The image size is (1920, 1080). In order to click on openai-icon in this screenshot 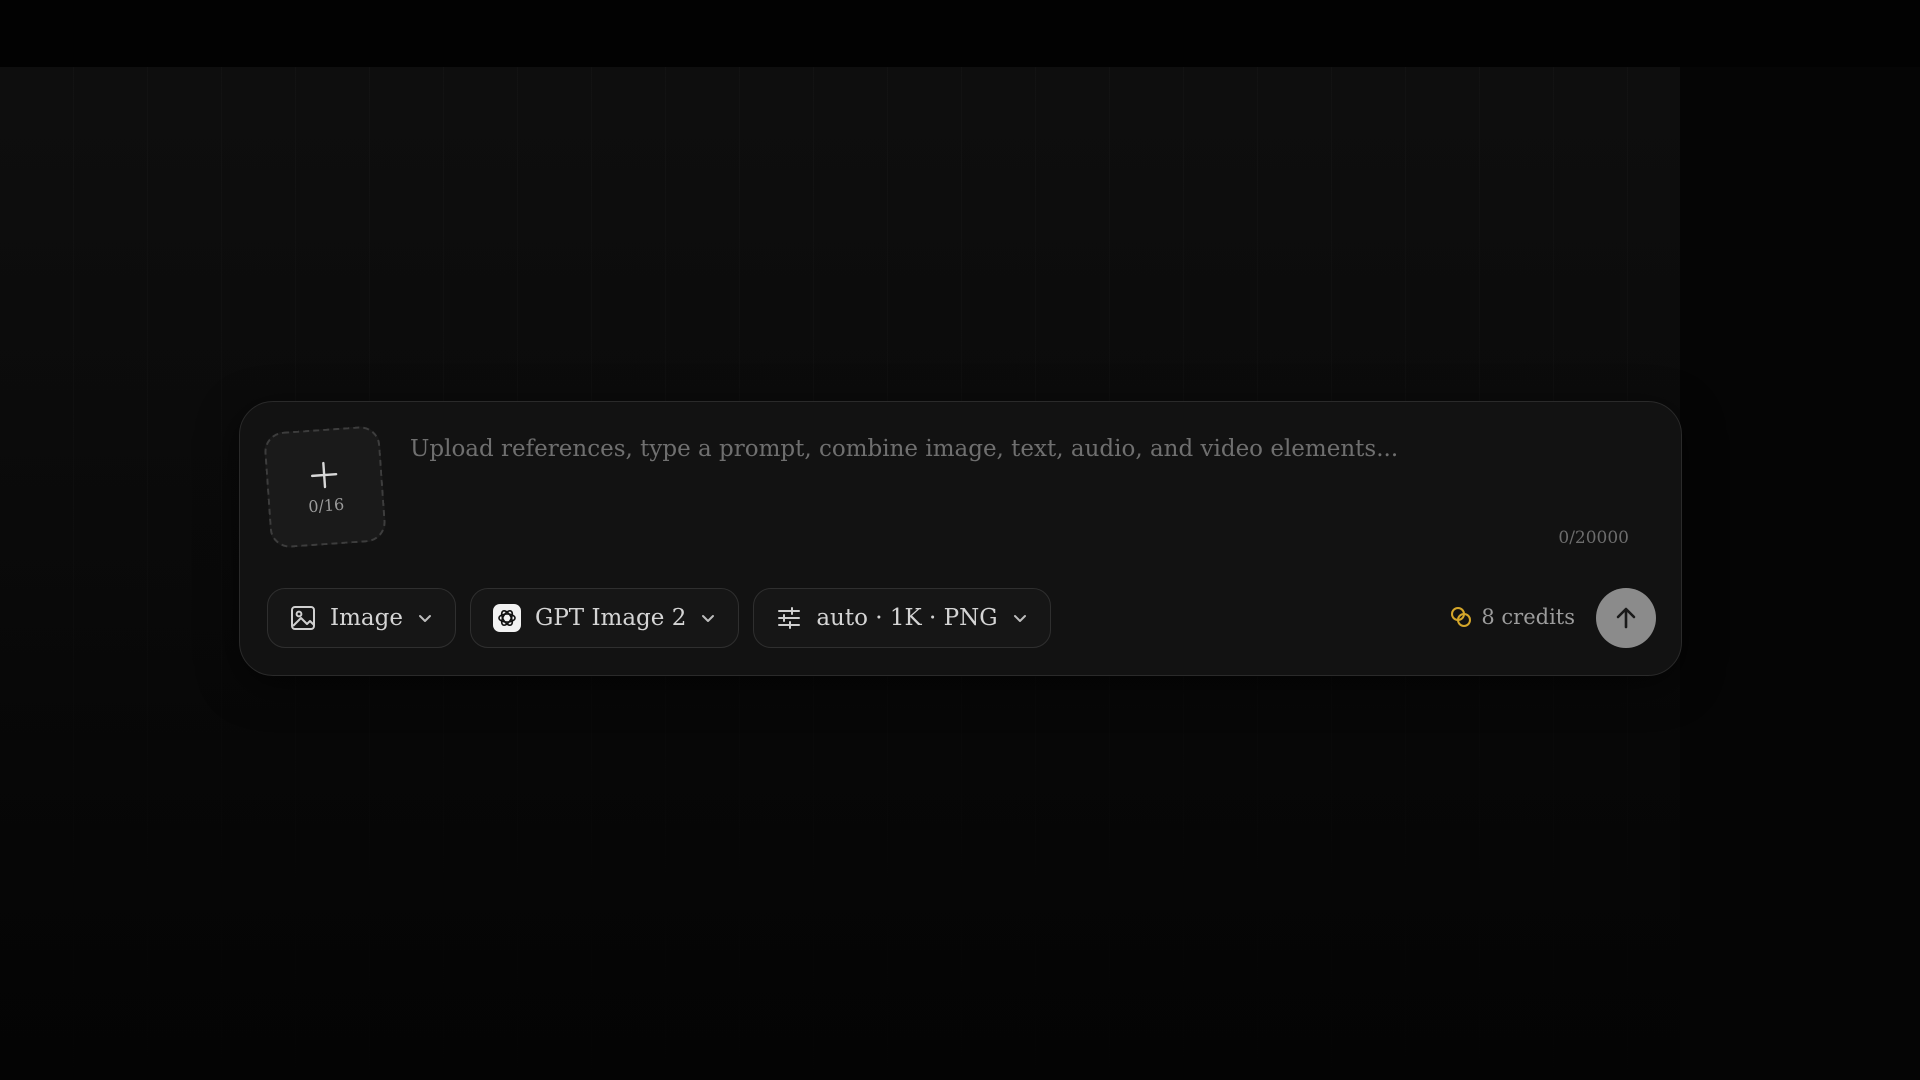, I will do `click(506, 618)`.